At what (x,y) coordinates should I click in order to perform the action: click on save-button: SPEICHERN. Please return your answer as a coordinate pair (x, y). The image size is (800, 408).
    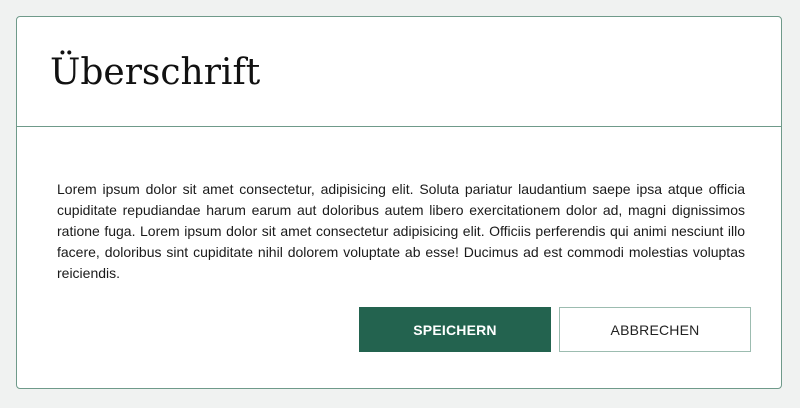
    Looking at the image, I should click on (455, 329).